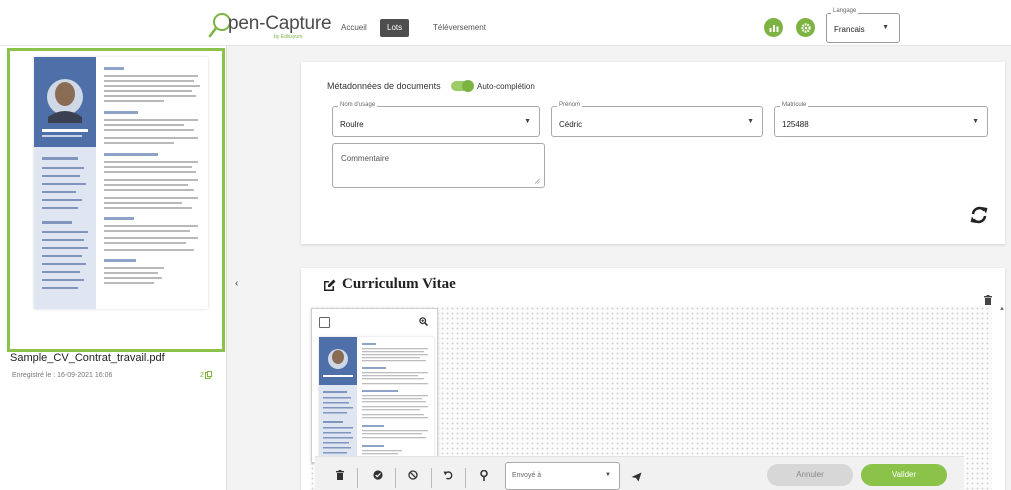 This screenshot has height=490, width=1011. I want to click on comment-placeholder: Commentaire, so click(365, 158).